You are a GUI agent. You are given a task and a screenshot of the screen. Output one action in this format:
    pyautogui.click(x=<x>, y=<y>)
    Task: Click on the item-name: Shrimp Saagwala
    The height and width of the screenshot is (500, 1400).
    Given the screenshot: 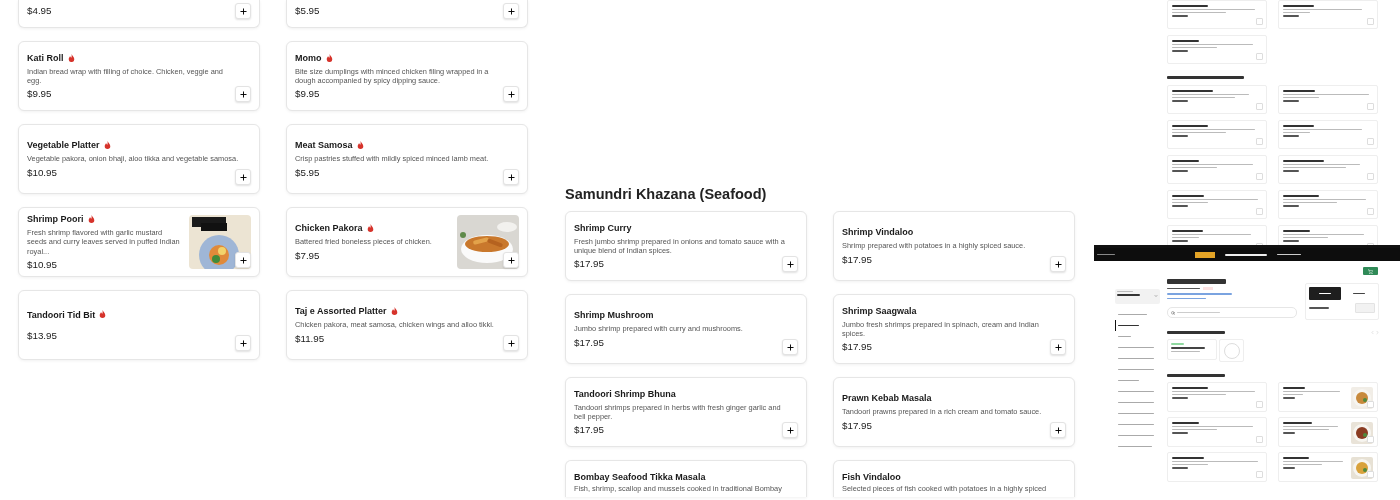 What is the action you would take?
    pyautogui.click(x=879, y=310)
    